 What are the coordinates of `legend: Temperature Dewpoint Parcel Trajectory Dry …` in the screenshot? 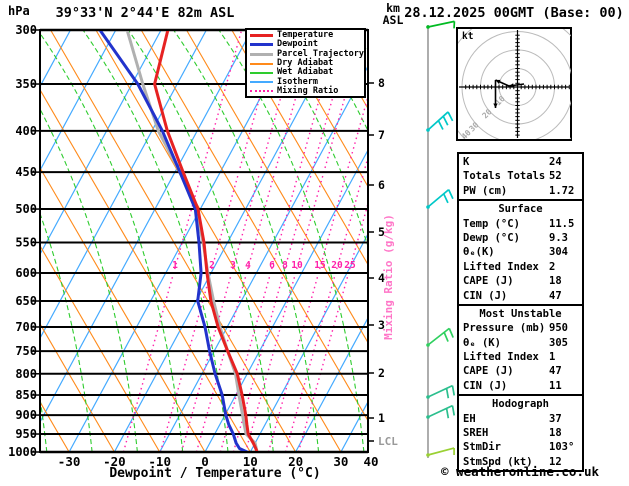 It's located at (305, 63).